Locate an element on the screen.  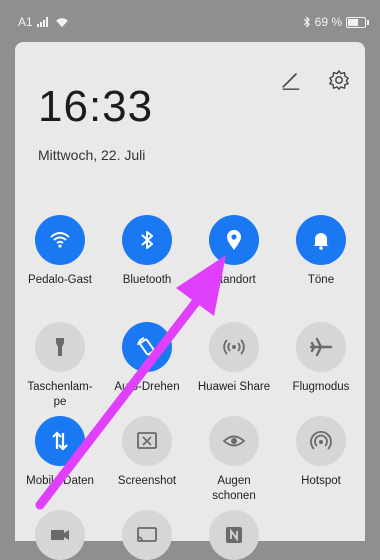
toggle-tile: Huawei Share is located at coordinates (234, 358).